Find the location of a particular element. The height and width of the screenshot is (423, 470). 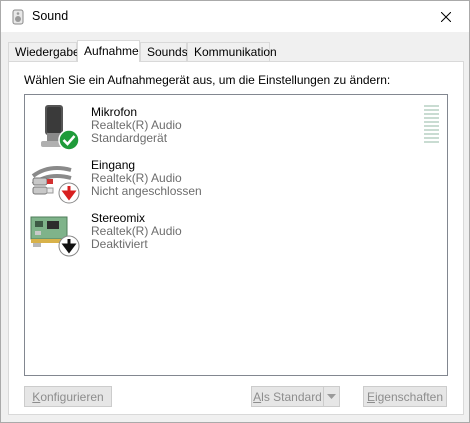

chevron-down-icon is located at coordinates (331, 396).